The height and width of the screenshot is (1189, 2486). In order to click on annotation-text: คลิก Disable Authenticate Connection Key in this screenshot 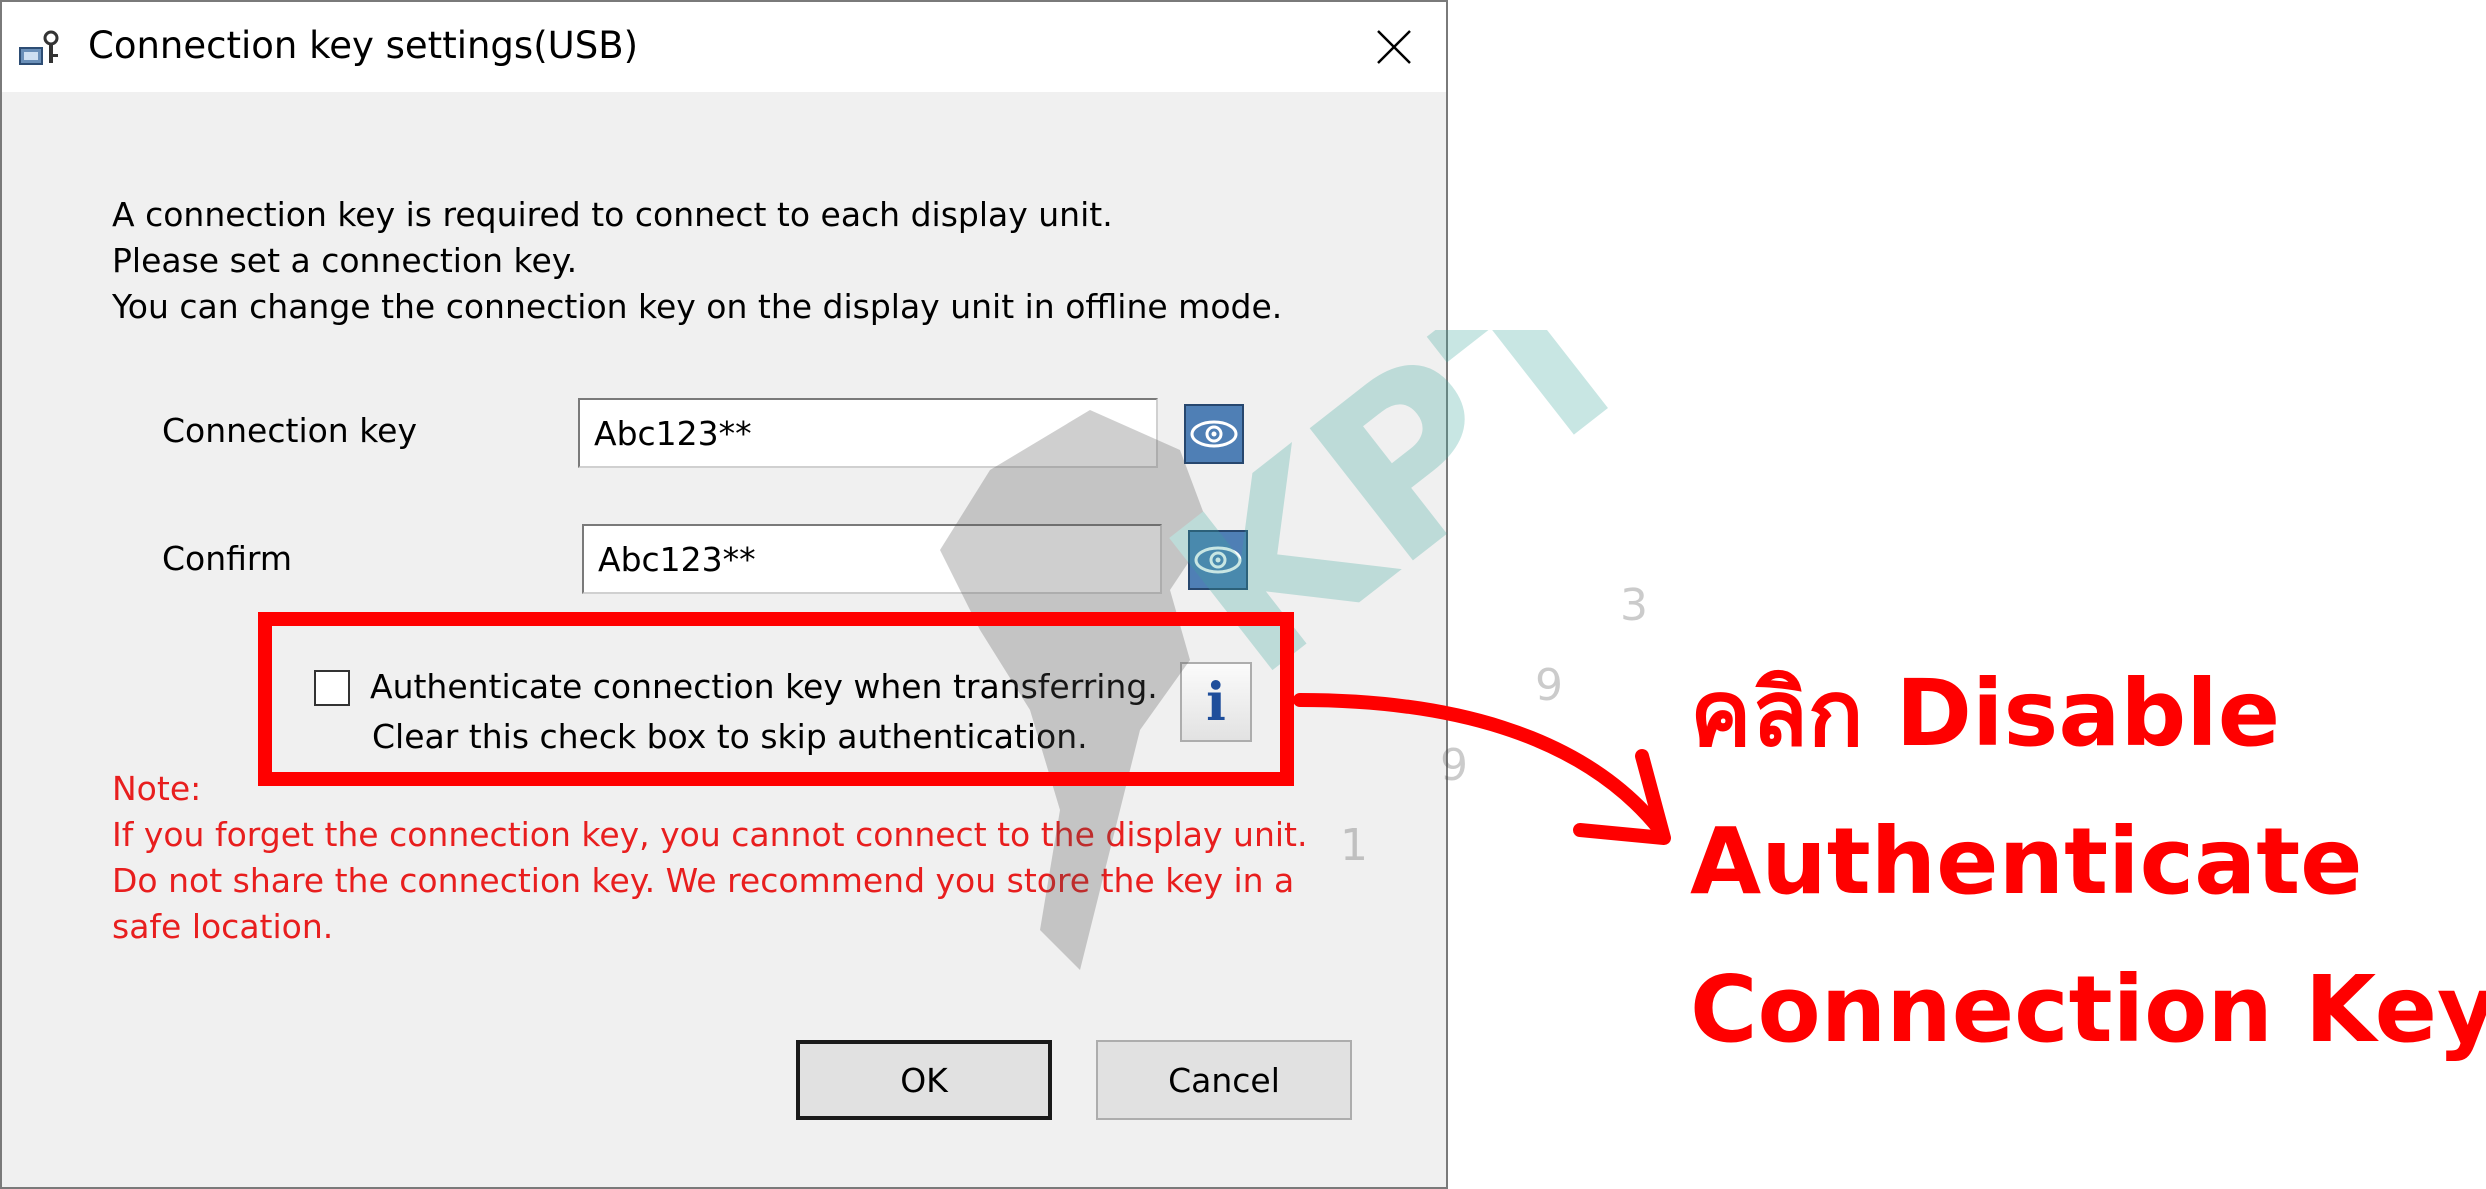, I will do `click(2088, 862)`.